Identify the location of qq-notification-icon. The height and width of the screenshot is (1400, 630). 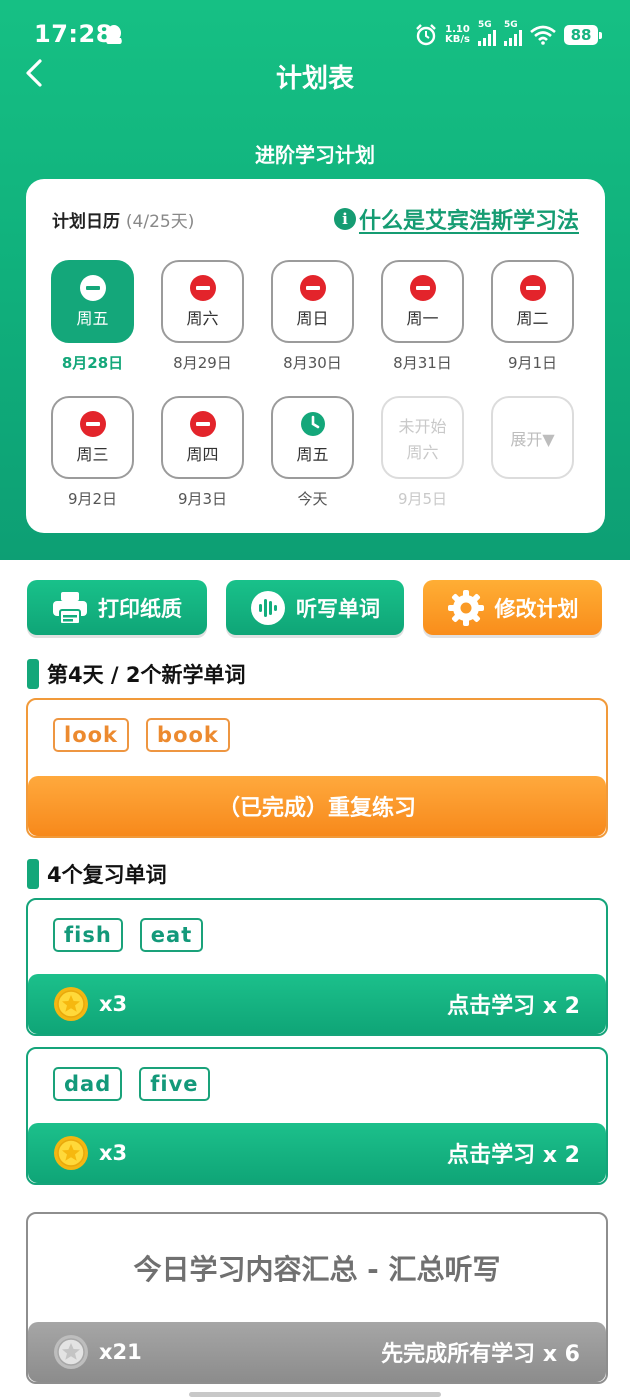
(114, 34).